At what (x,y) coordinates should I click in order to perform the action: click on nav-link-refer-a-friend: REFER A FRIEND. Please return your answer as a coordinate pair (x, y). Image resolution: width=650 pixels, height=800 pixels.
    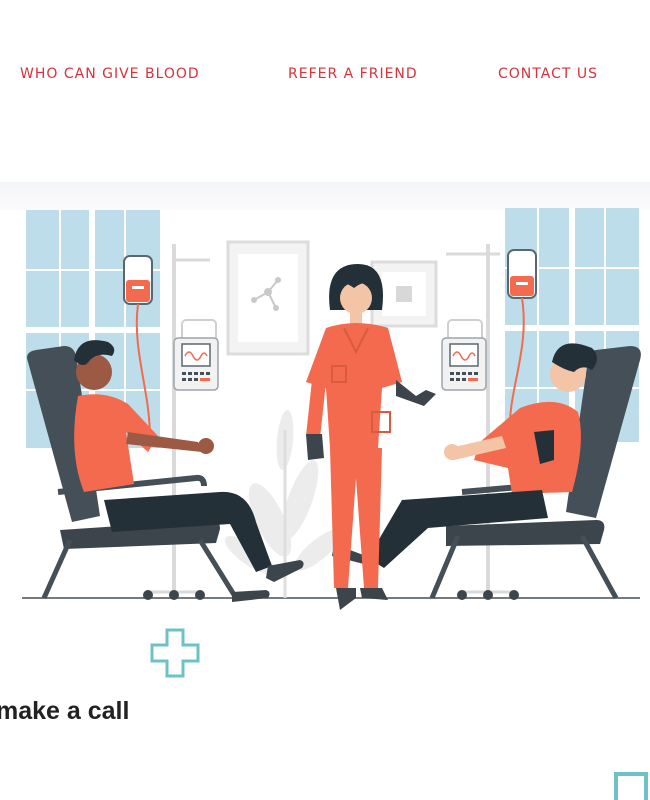
    Looking at the image, I should click on (353, 74).